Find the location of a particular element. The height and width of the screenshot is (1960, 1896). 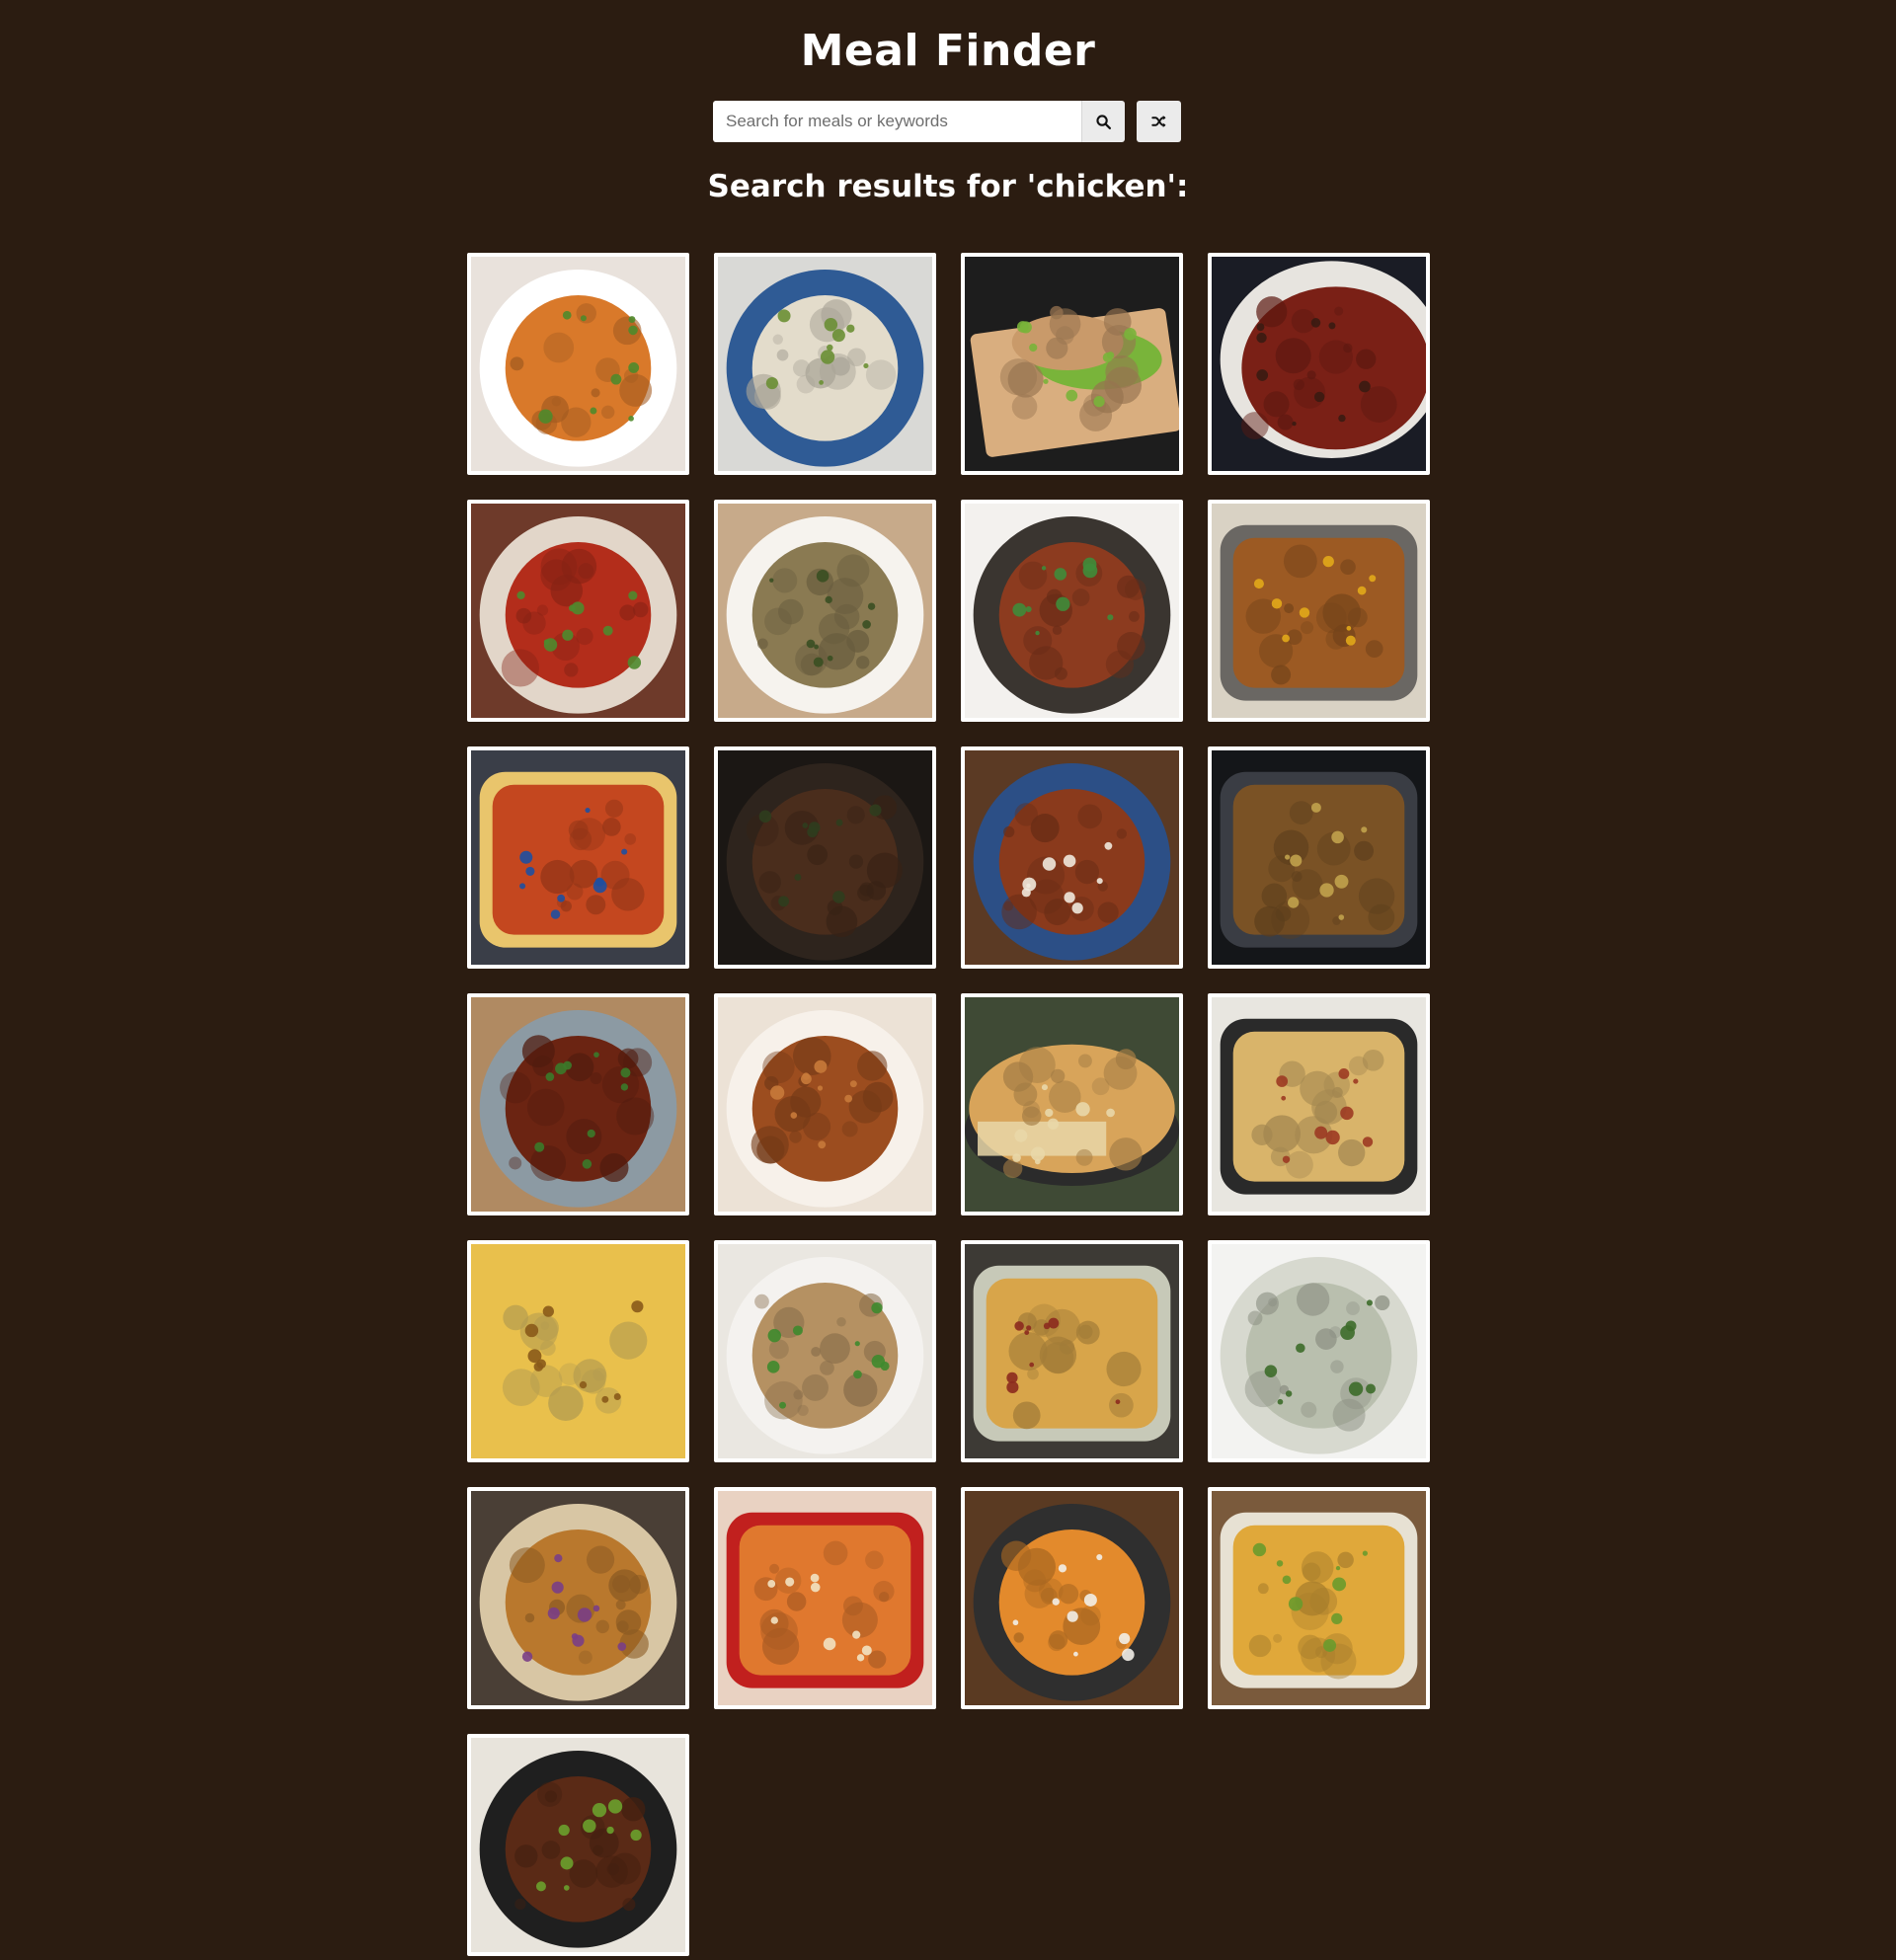

results-heading: Search results for 'chicken': is located at coordinates (948, 186).